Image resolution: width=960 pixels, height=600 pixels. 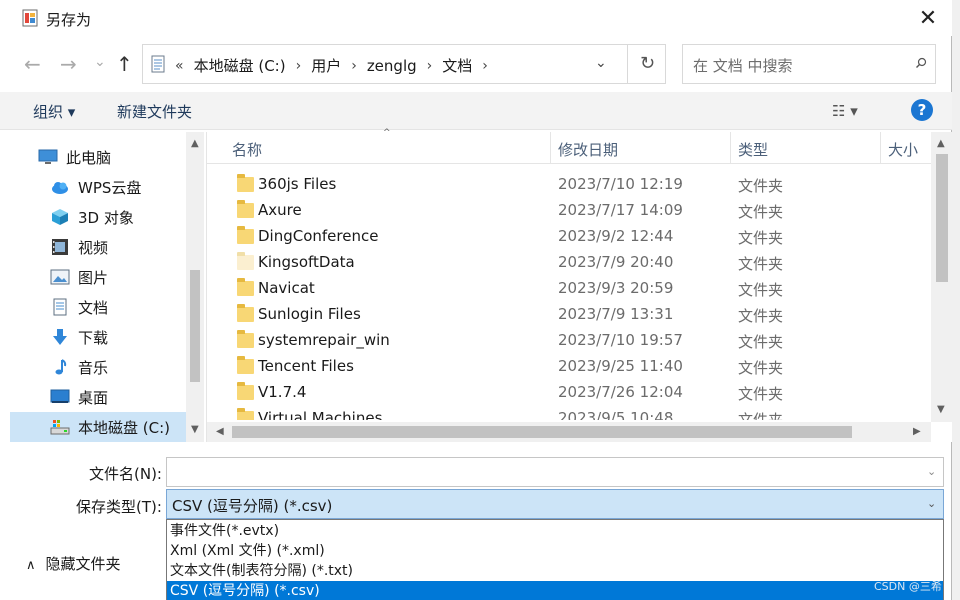 I want to click on file-row: 360js Files 2023/7/10 12:19 文件夹, so click(x=569, y=185).